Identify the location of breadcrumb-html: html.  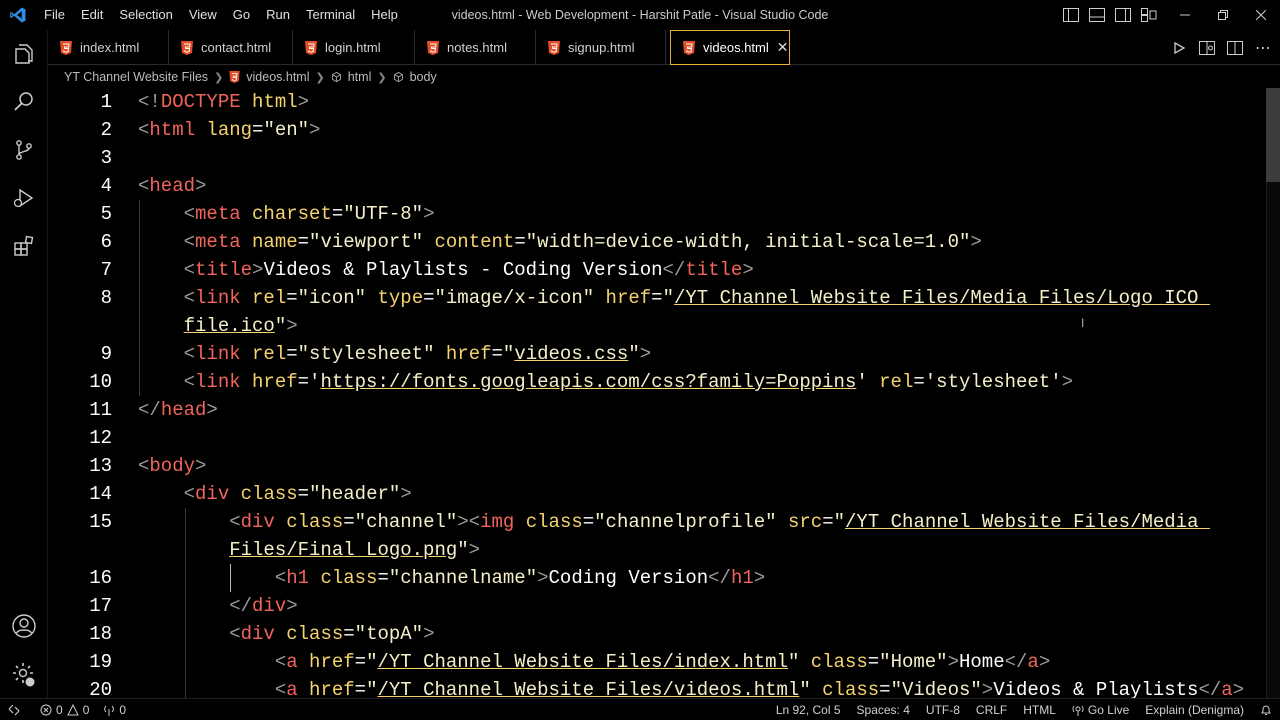
(360, 77).